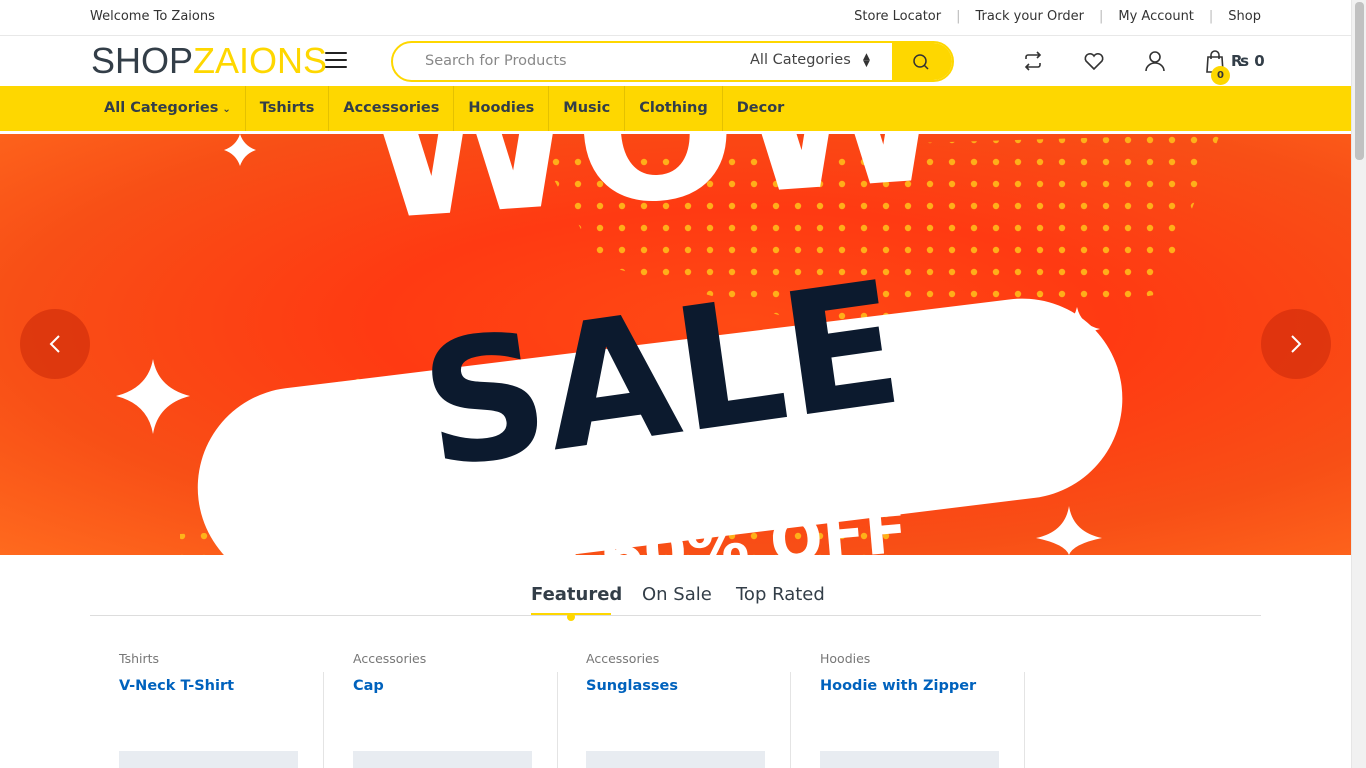 The image size is (1366, 768). Describe the element at coordinates (898, 686) in the screenshot. I see `product-name: Hoodie with Zipper` at that location.